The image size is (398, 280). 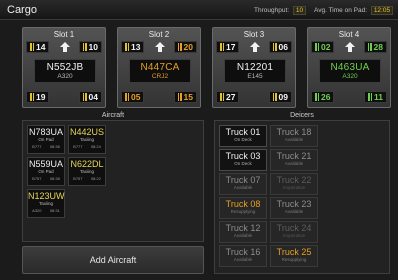 I want to click on add-aircraft-button: Add Aircraft, so click(x=113, y=260).